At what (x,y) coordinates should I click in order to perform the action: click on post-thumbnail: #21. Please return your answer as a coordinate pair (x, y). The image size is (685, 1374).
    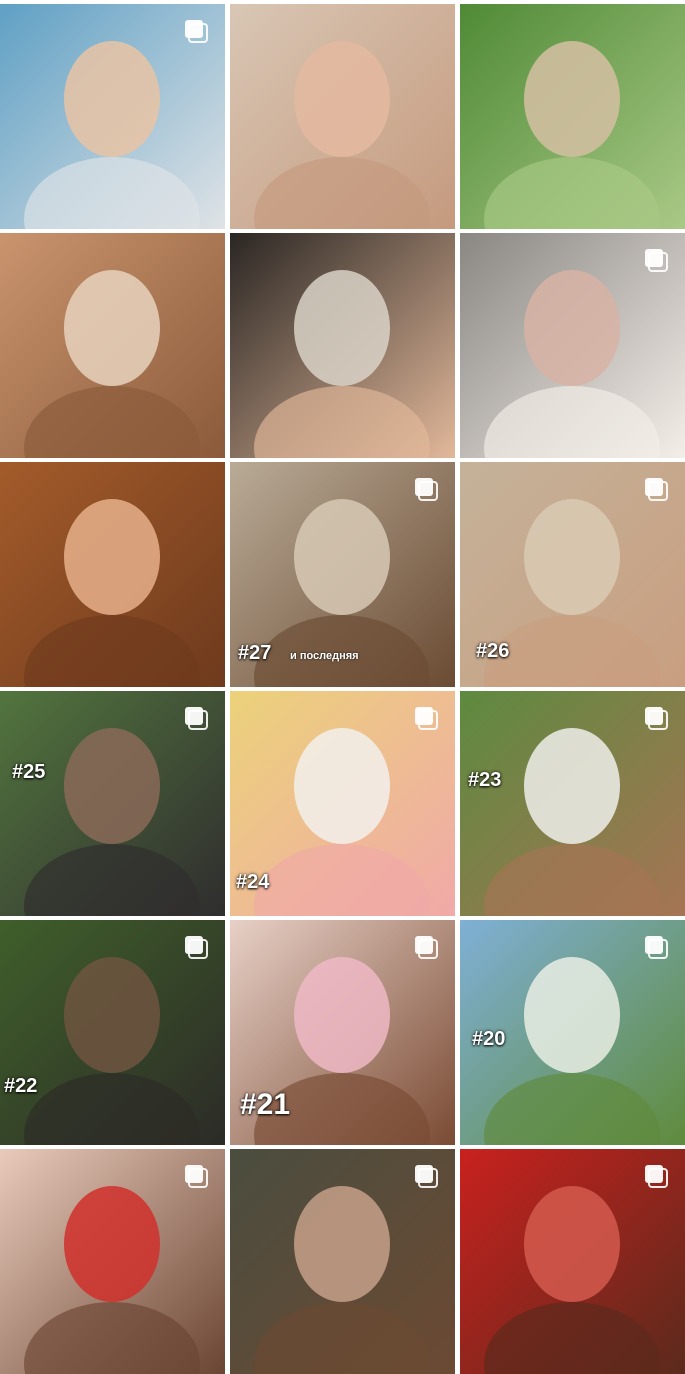
    Looking at the image, I should click on (342, 1032).